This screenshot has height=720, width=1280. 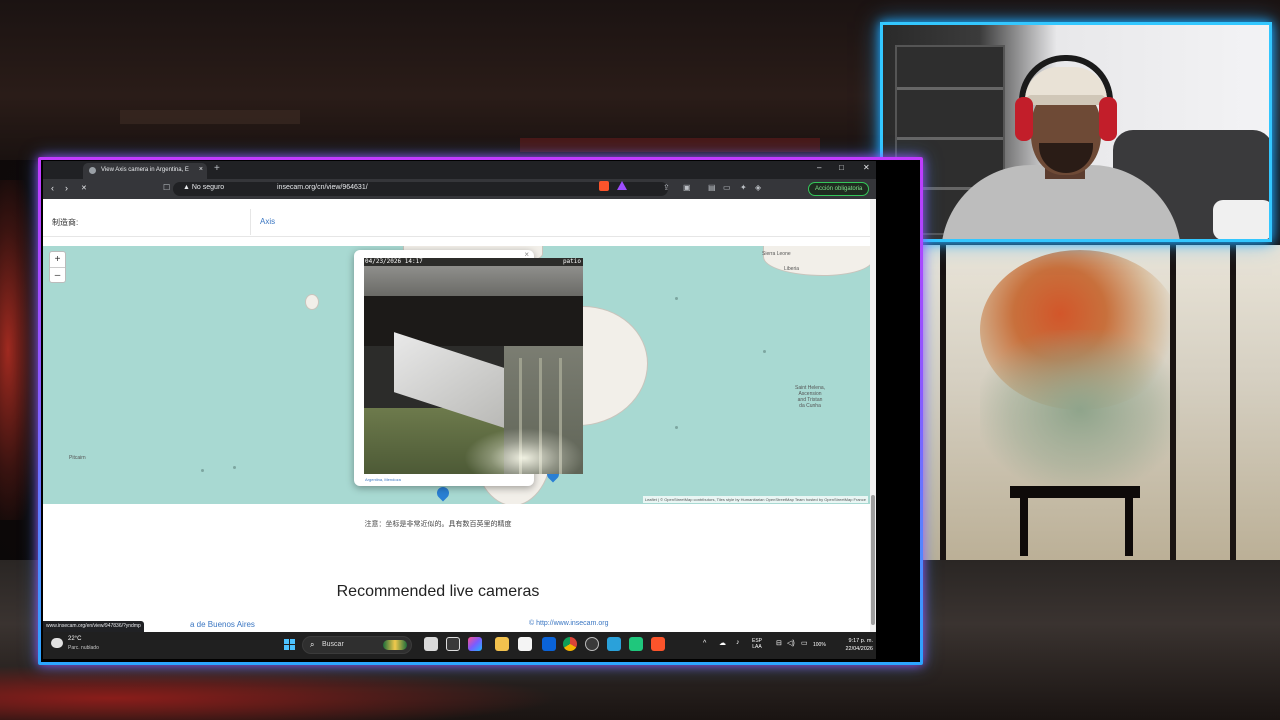 What do you see at coordinates (743, 187) in the screenshot?
I see `leo-ai-icon: ✦` at bounding box center [743, 187].